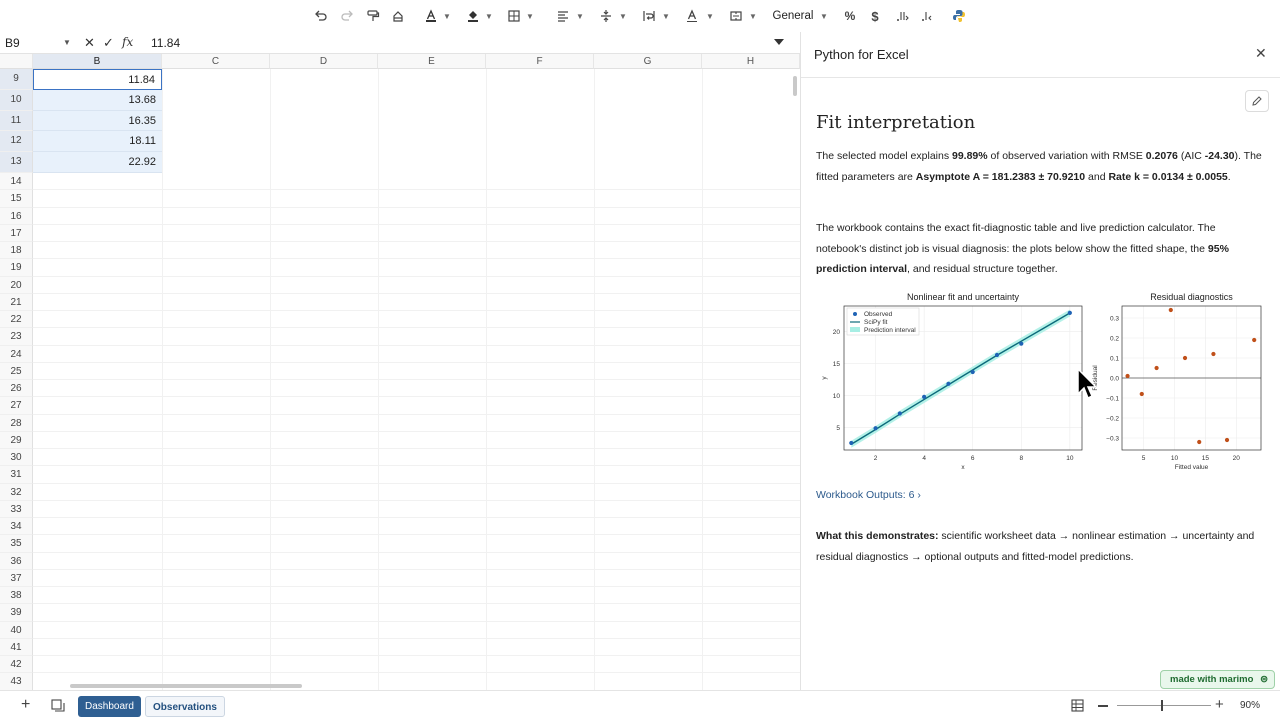 The image size is (1280, 720). I want to click on check-icon: ✓, so click(108, 43).